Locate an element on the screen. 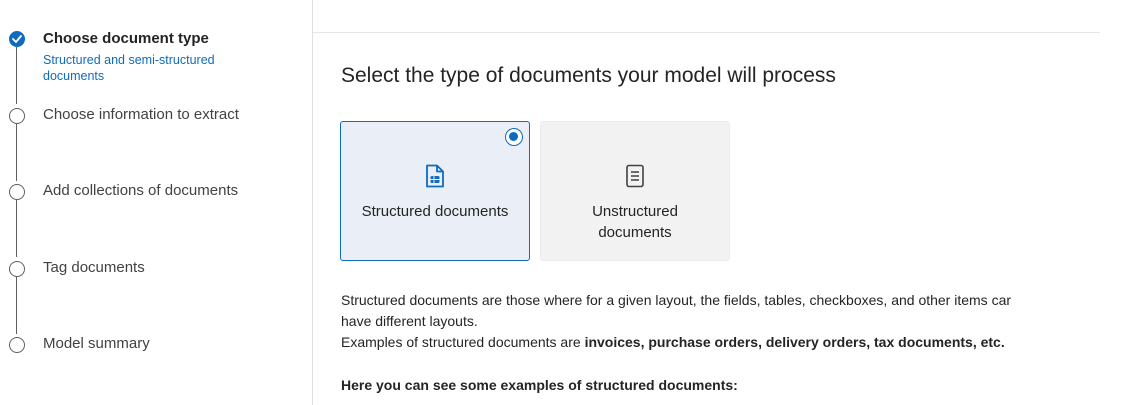  step-title: Tag documents is located at coordinates (94, 267).